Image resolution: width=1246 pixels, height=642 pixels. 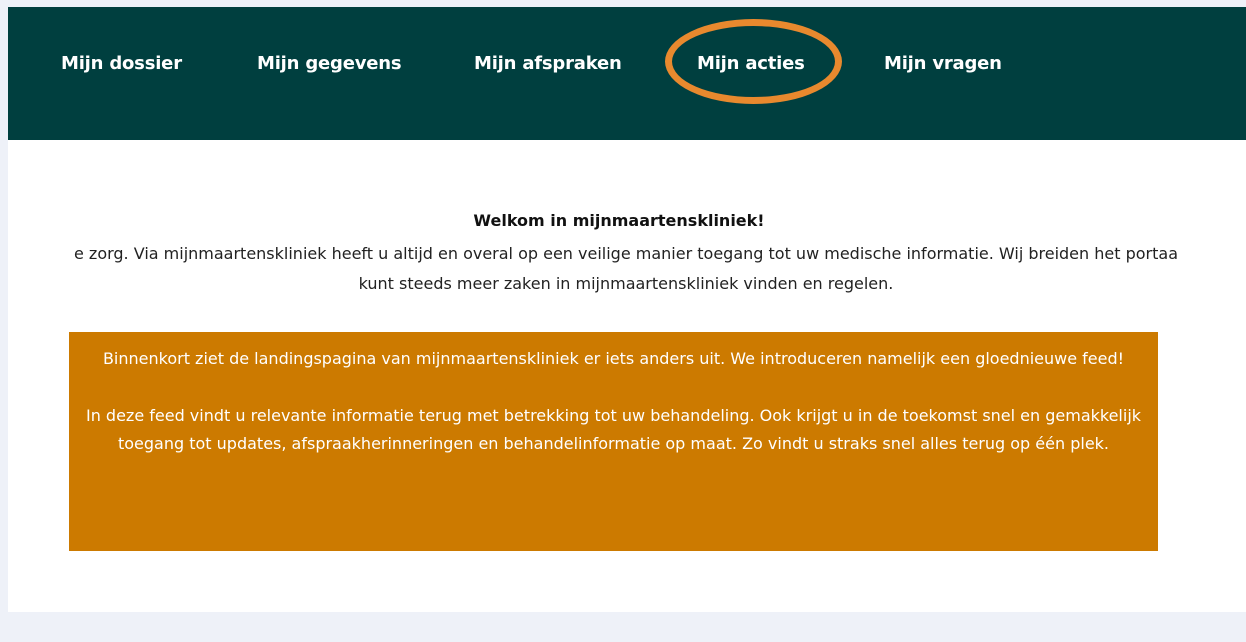 What do you see at coordinates (943, 64) in the screenshot?
I see `nav-item-mijn-vragen: Mijn vragen` at bounding box center [943, 64].